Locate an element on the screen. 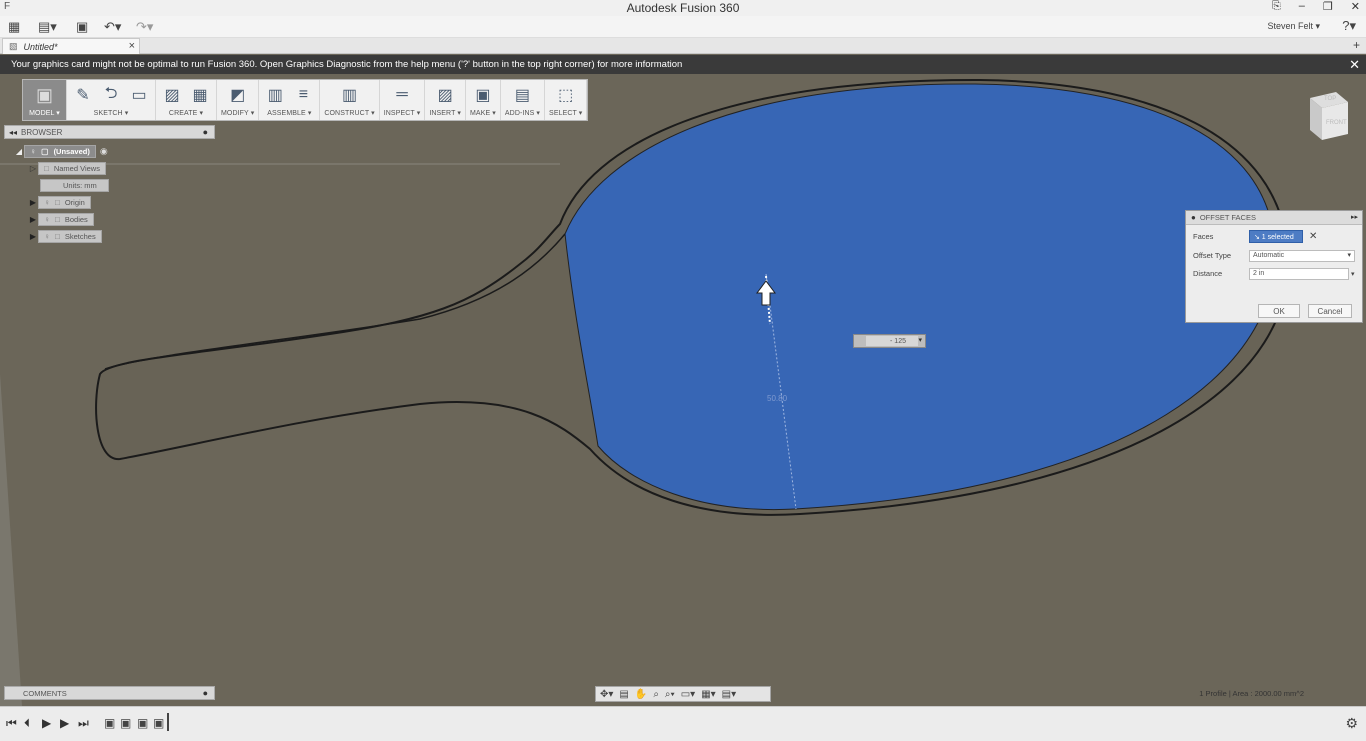  expand-dialog-icon: ▸▸ is located at coordinates (1354, 217).